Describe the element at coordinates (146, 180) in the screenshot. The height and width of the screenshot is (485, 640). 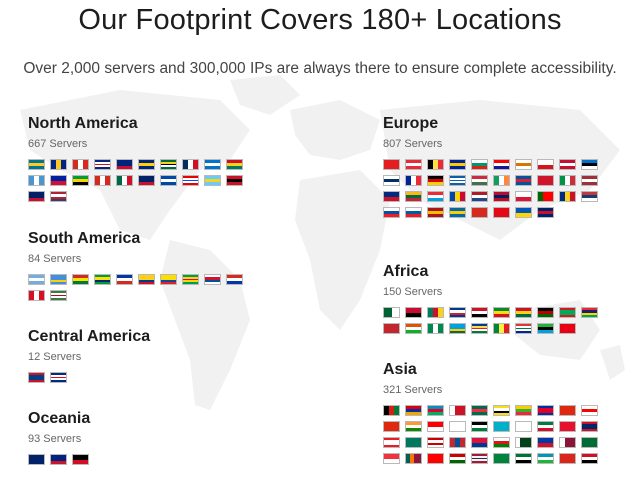
I see `flag-montserrat-icon` at that location.